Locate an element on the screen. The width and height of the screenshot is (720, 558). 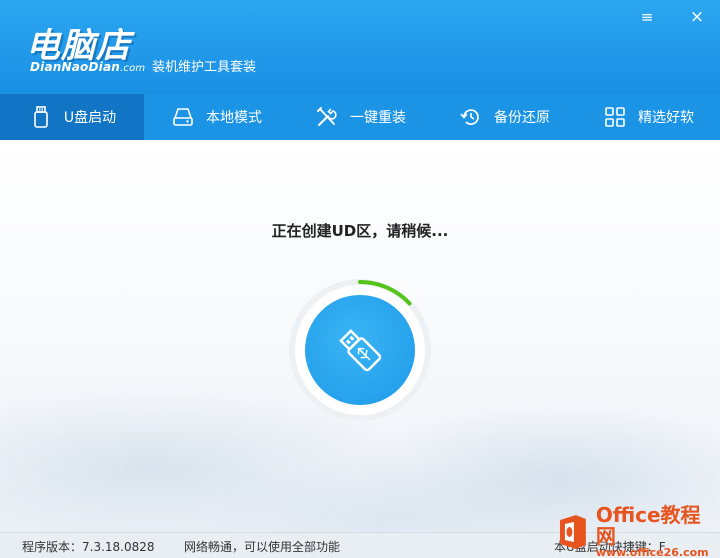
tab-label: 一键重装 is located at coordinates (378, 118).